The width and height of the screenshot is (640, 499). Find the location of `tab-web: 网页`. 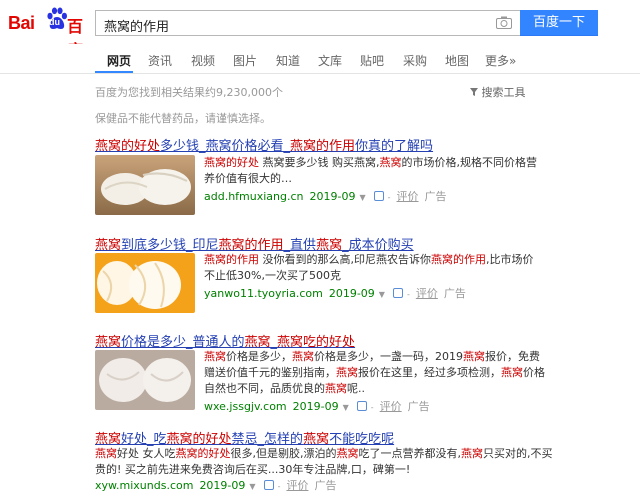

tab-web: 网页 is located at coordinates (119, 60).